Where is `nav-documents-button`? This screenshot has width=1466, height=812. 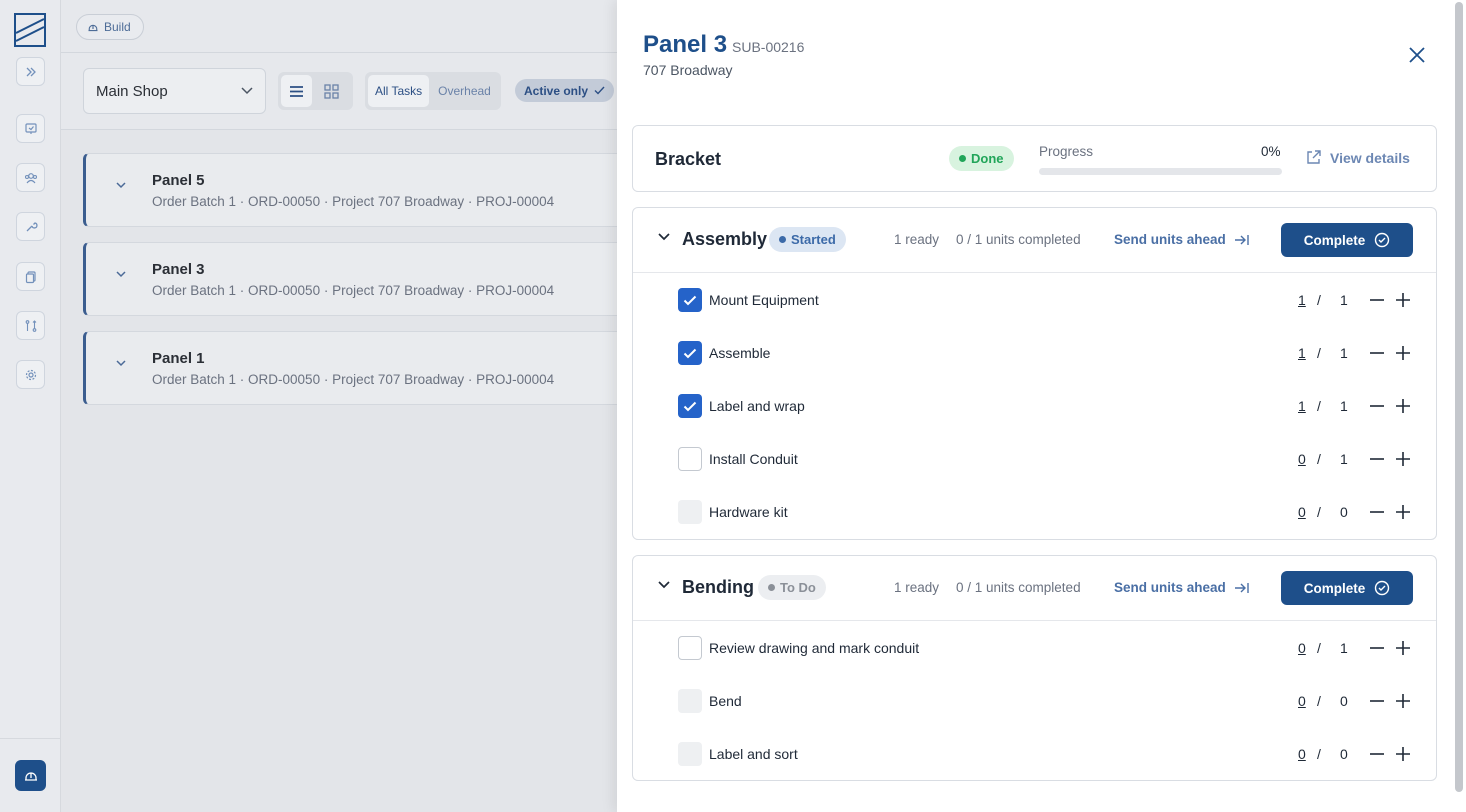
nav-documents-button is located at coordinates (30, 276).